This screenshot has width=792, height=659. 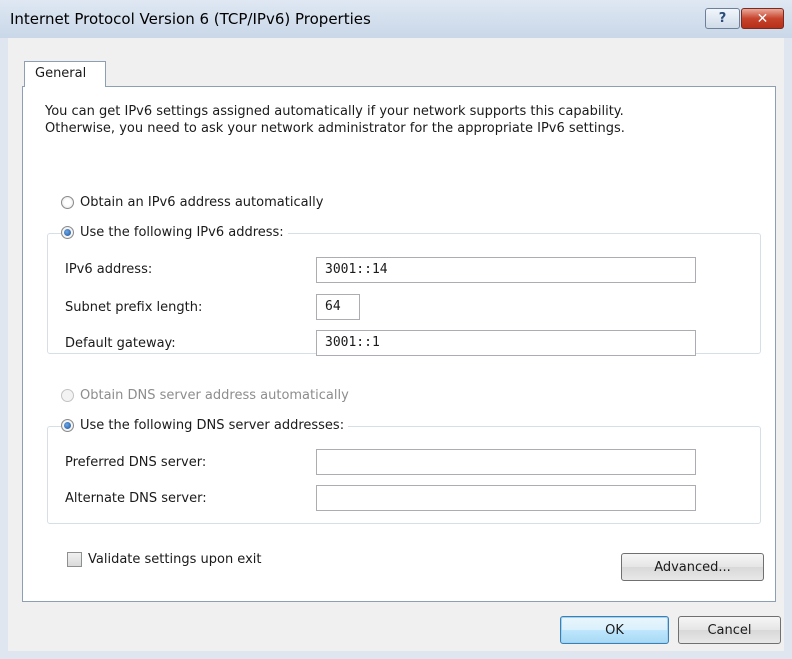 I want to click on validate-label: Validate settings upon exit, so click(x=175, y=559).